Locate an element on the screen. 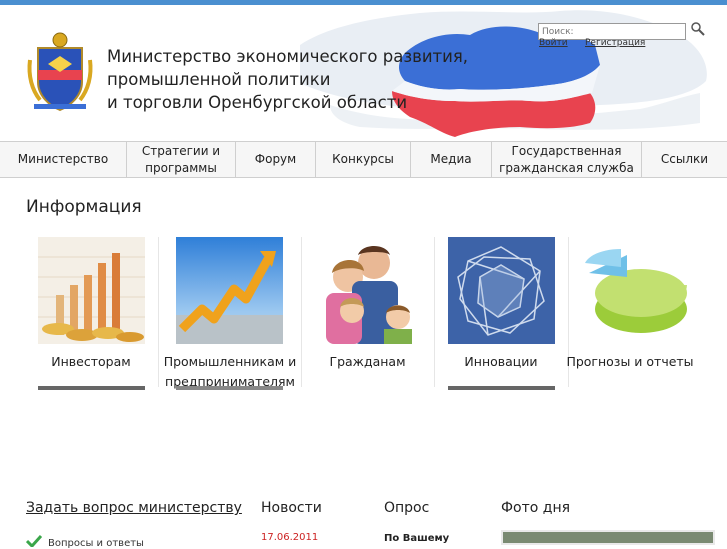 Image resolution: width=727 pixels, height=549 pixels. nav-item-civil-service: Государственная гражданская служба is located at coordinates (567, 159).